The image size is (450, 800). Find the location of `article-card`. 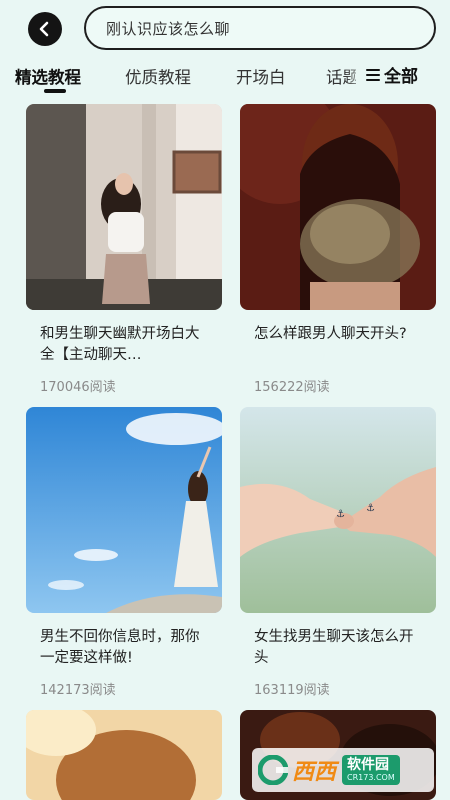

article-card is located at coordinates (124, 755).